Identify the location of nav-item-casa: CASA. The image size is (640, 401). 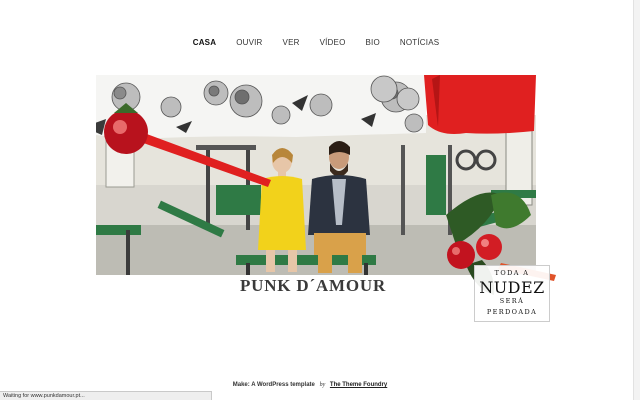
(204, 42).